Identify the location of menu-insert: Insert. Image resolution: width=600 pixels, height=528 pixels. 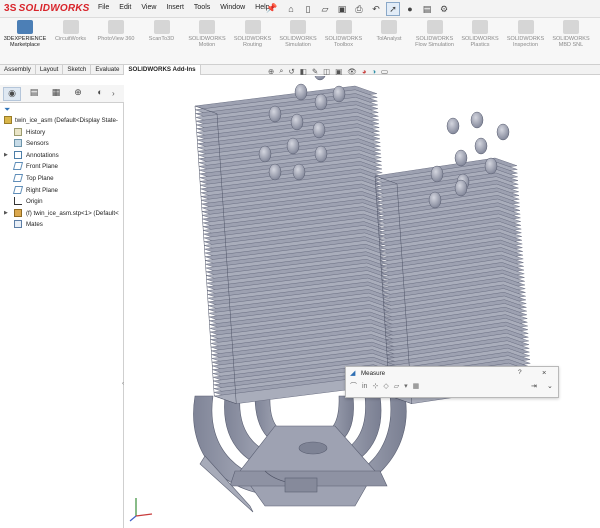
(175, 7).